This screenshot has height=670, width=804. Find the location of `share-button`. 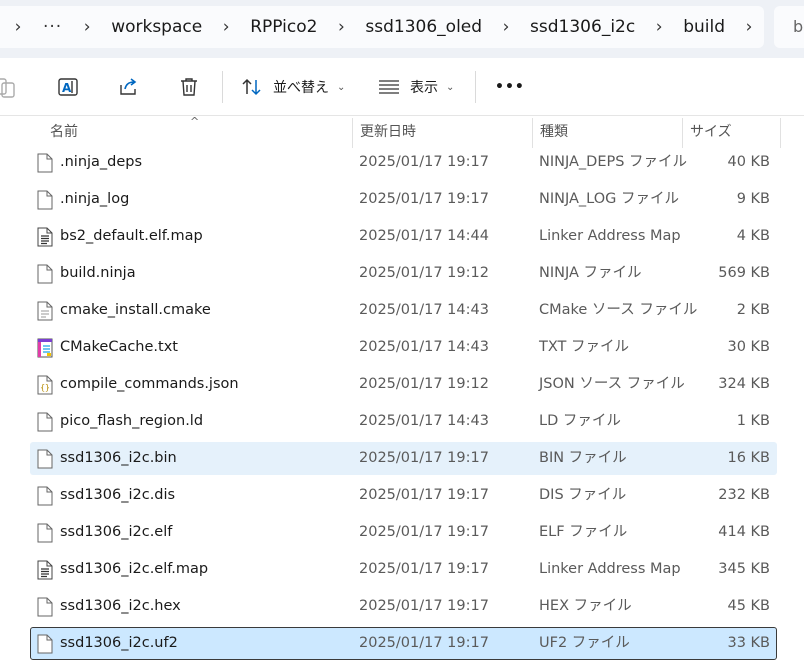

share-button is located at coordinates (129, 87).